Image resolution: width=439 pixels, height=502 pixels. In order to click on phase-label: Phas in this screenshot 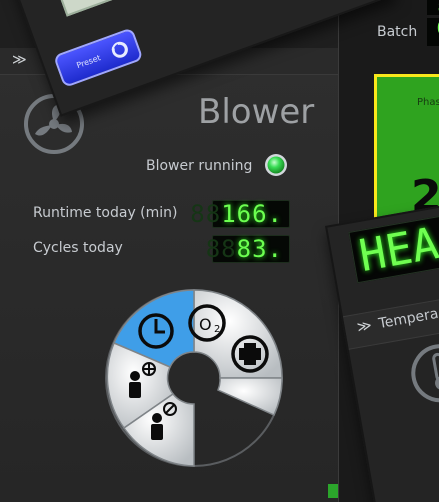, I will do `click(428, 102)`.